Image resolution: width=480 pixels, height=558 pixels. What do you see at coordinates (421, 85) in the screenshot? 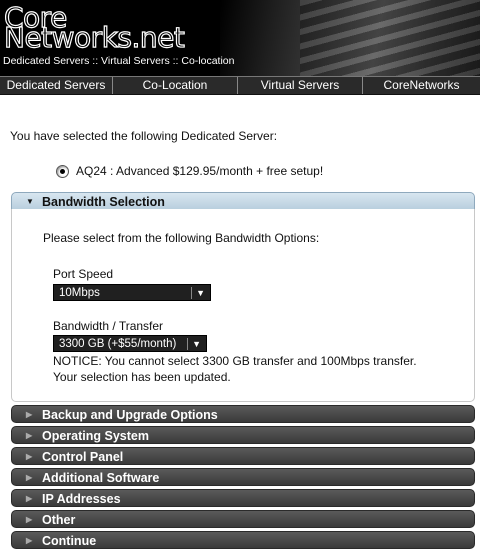
I see `nav-corenetworks: CoreNetworks` at bounding box center [421, 85].